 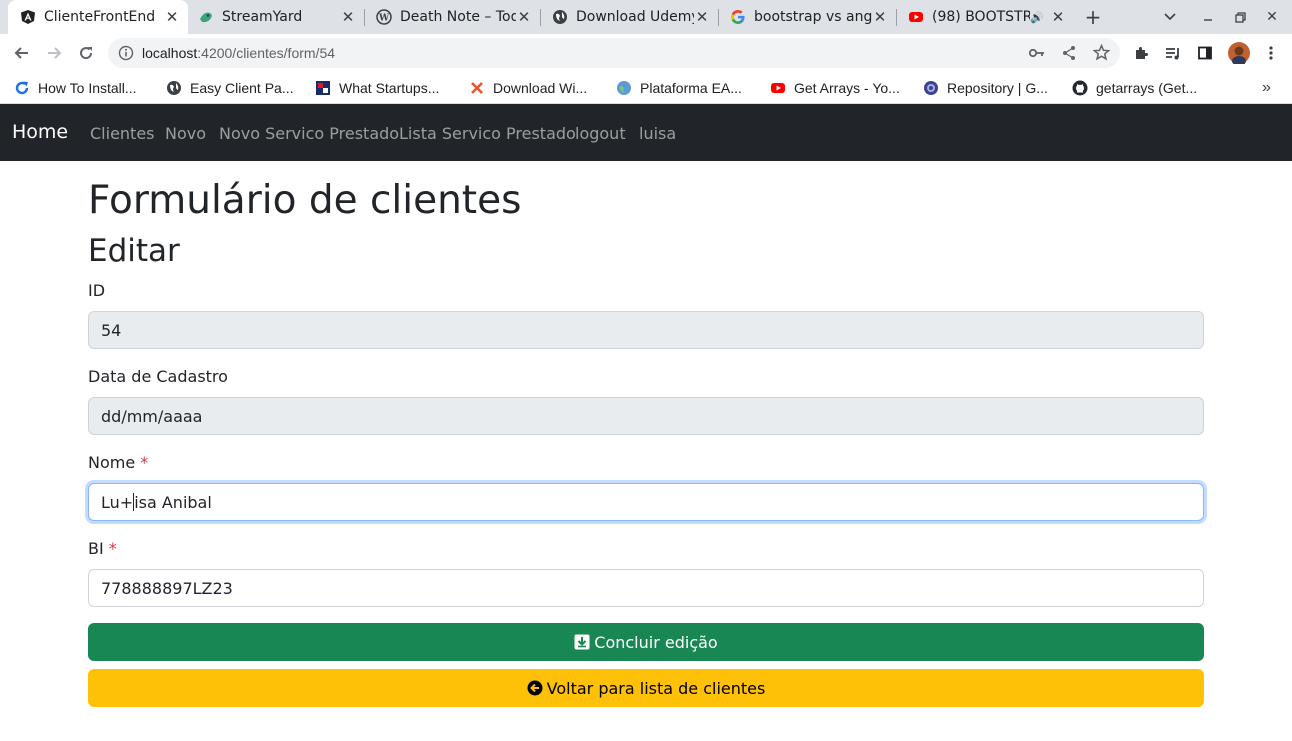 I want to click on nav-link-lista-servico: Lista Servico Prestado, so click(x=487, y=133).